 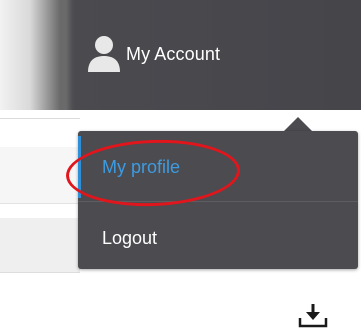 What do you see at coordinates (218, 238) in the screenshot?
I see `menu-item-logout: Logout` at bounding box center [218, 238].